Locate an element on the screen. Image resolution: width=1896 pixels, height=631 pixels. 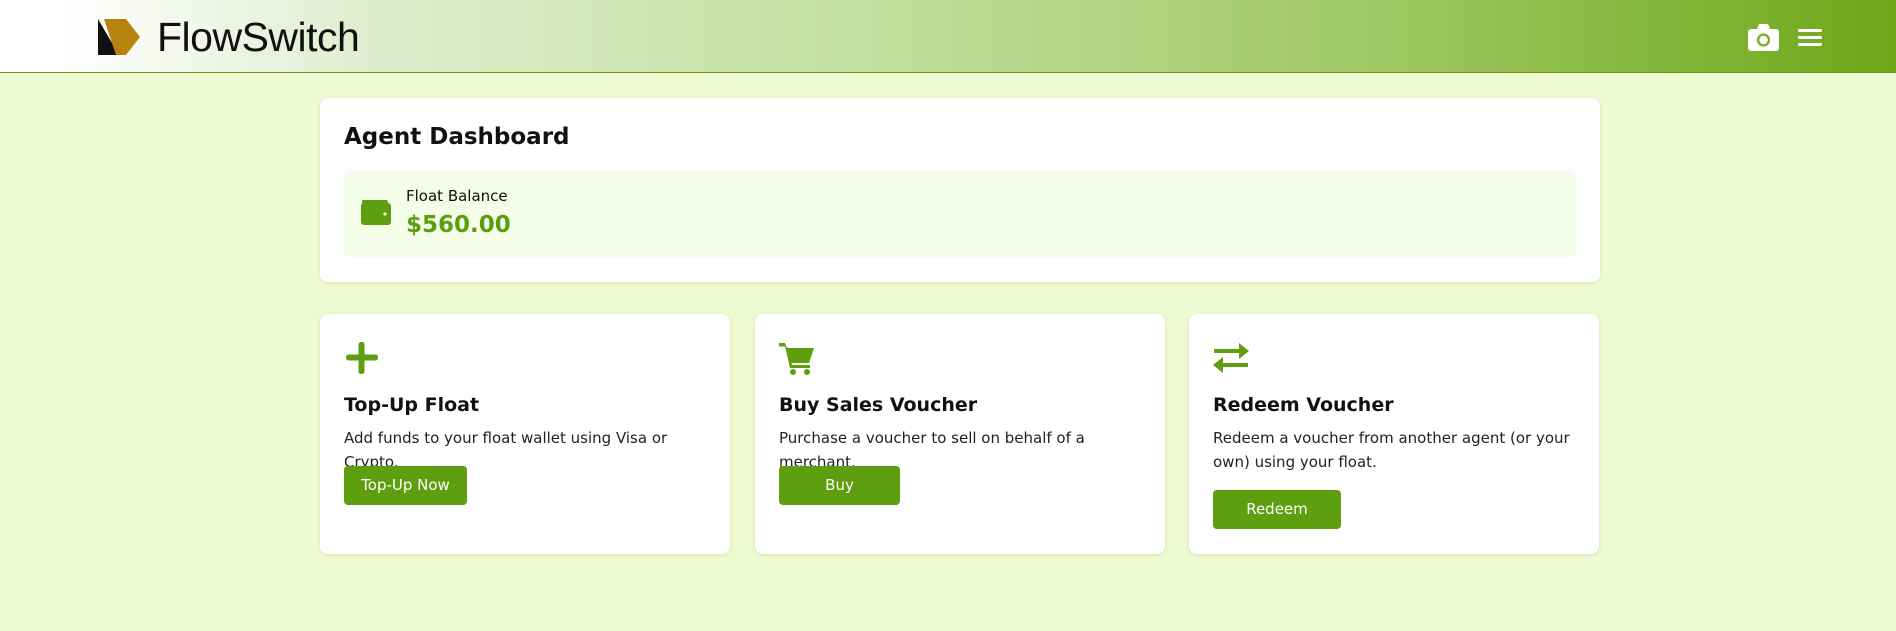
float-balance-value: $560.00 is located at coordinates (458, 225).